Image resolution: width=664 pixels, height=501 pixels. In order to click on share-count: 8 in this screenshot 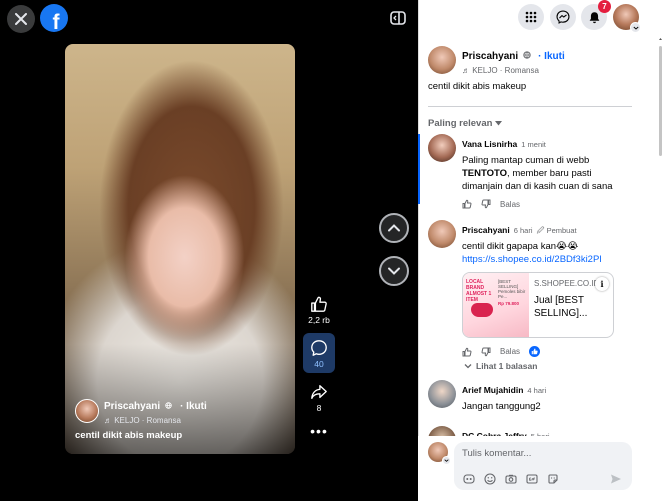, I will do `click(319, 408)`.